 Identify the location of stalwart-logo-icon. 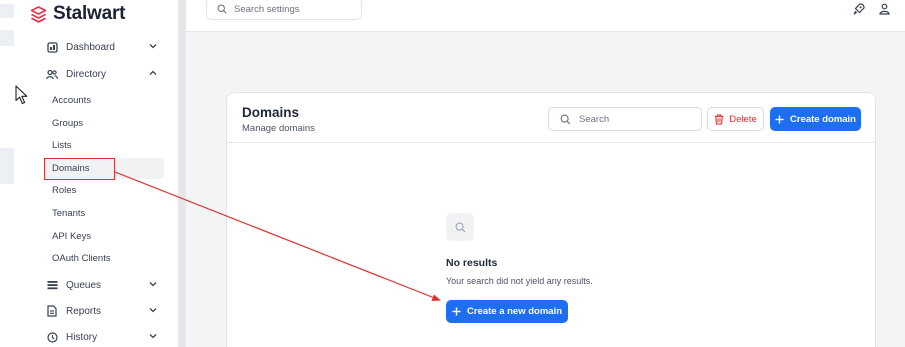
(38, 14).